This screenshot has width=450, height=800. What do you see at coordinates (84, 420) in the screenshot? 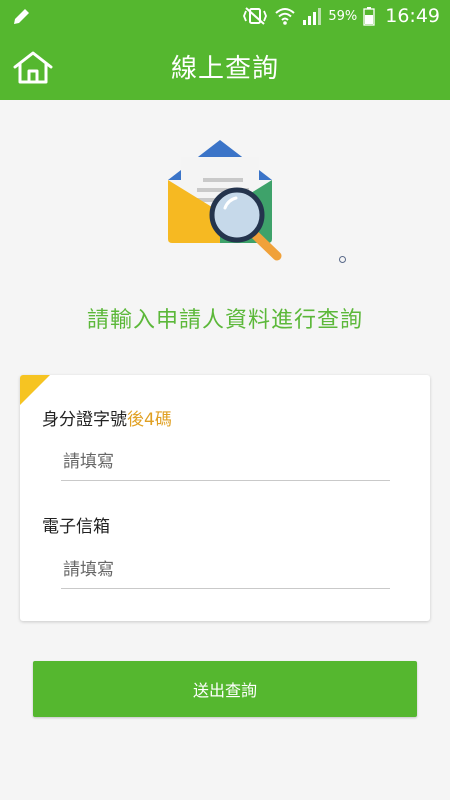
I see `id-label-main: 身分證字號` at bounding box center [84, 420].